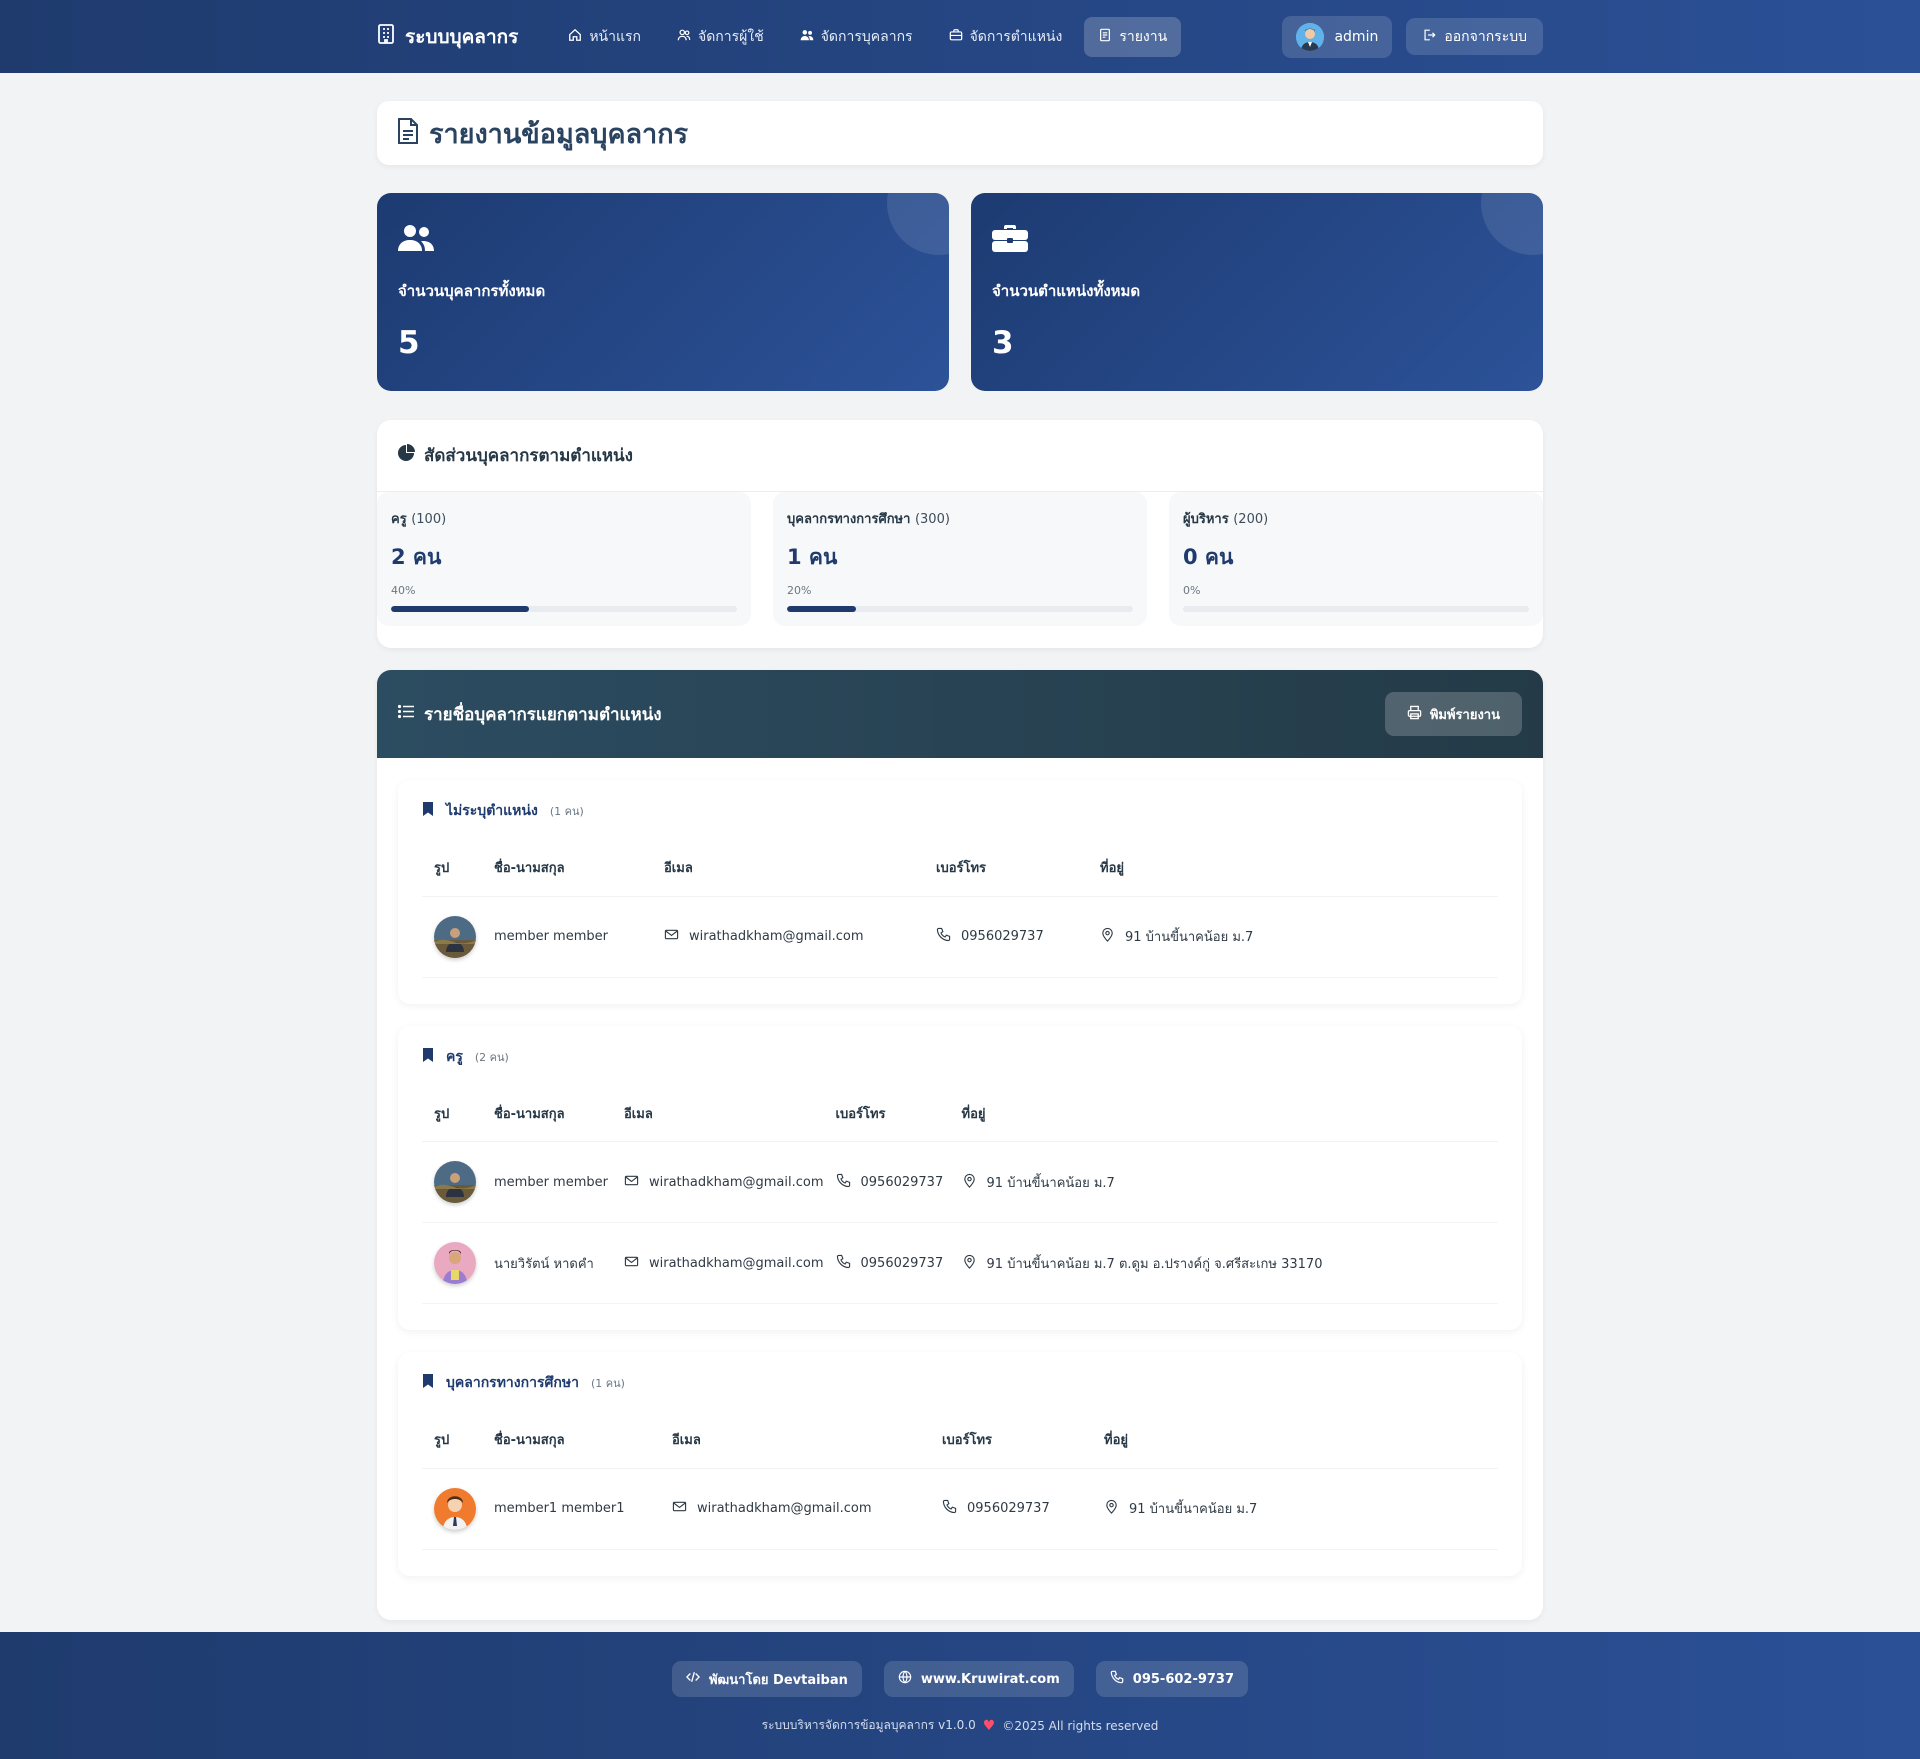 The width and height of the screenshot is (1920, 1759). I want to click on group-count: (1 คน), so click(607, 1383).